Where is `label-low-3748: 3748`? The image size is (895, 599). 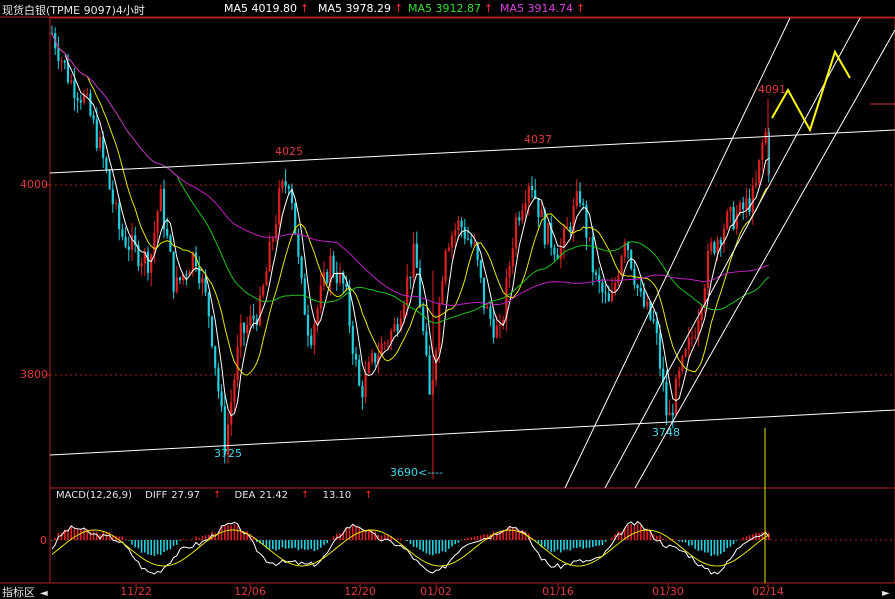 label-low-3748: 3748 is located at coordinates (666, 432).